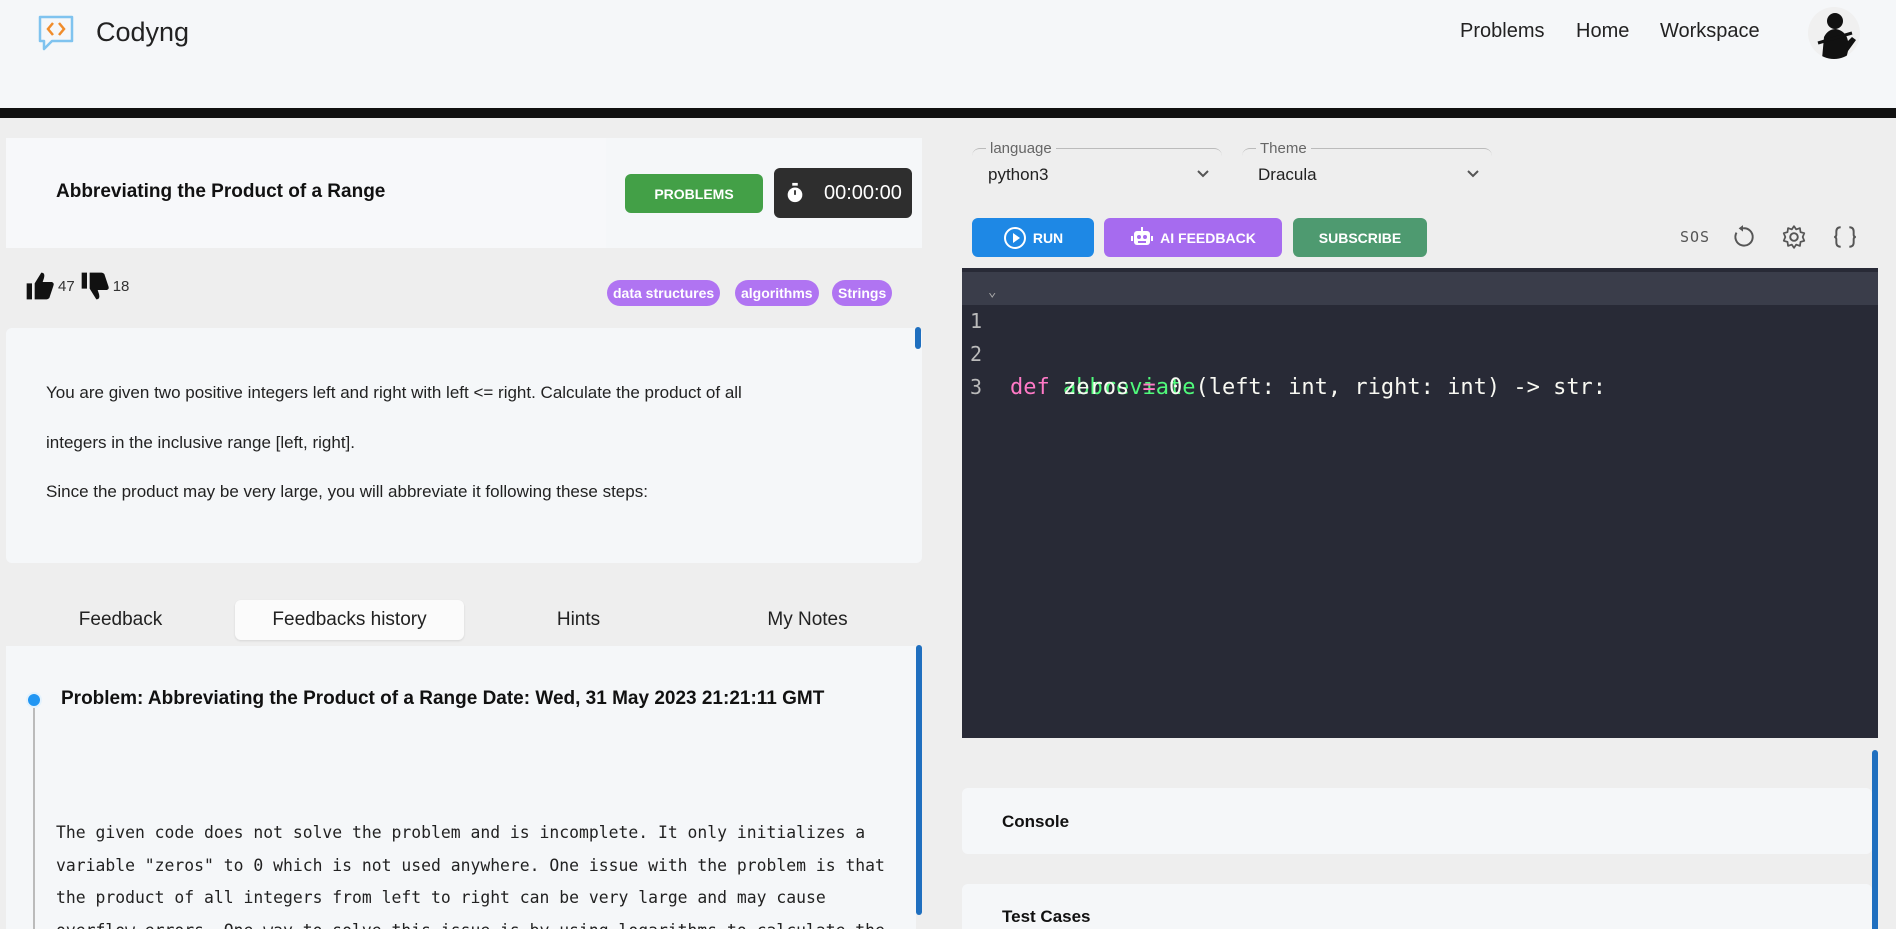 The height and width of the screenshot is (929, 1896). I want to click on tab-feedback: Feedback, so click(120, 620).